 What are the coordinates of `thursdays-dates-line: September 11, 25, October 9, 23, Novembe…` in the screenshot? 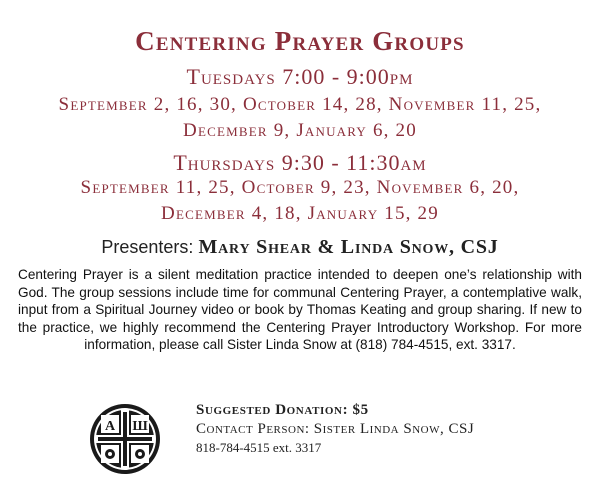 It's located at (300, 187).